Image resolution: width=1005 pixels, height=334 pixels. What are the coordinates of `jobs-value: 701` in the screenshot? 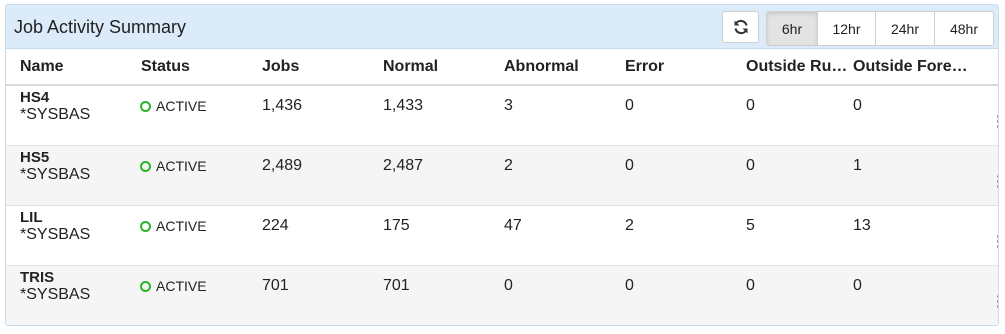 It's located at (275, 286).